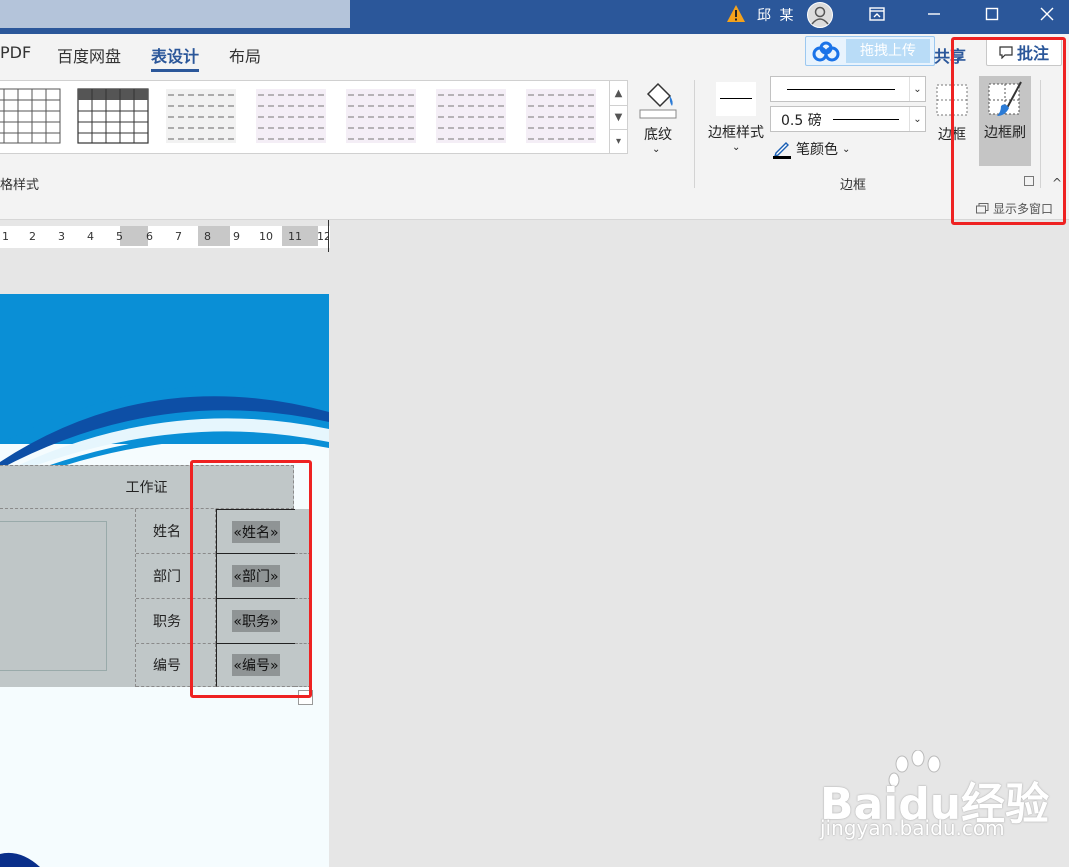 The height and width of the screenshot is (867, 1069). I want to click on photo-cell, so click(68, 598).